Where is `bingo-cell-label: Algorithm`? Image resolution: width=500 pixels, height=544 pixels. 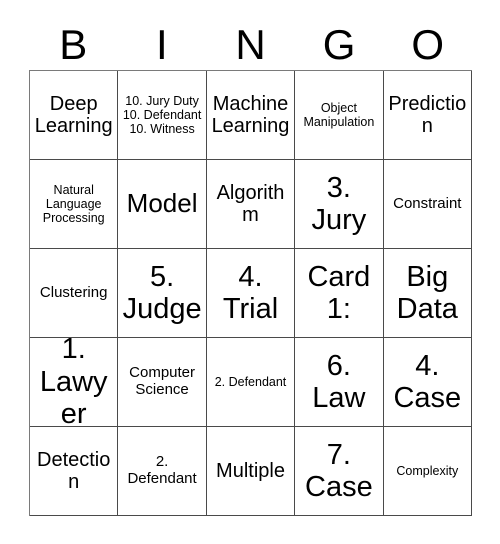
bingo-cell-label: Algorithm is located at coordinates (250, 203).